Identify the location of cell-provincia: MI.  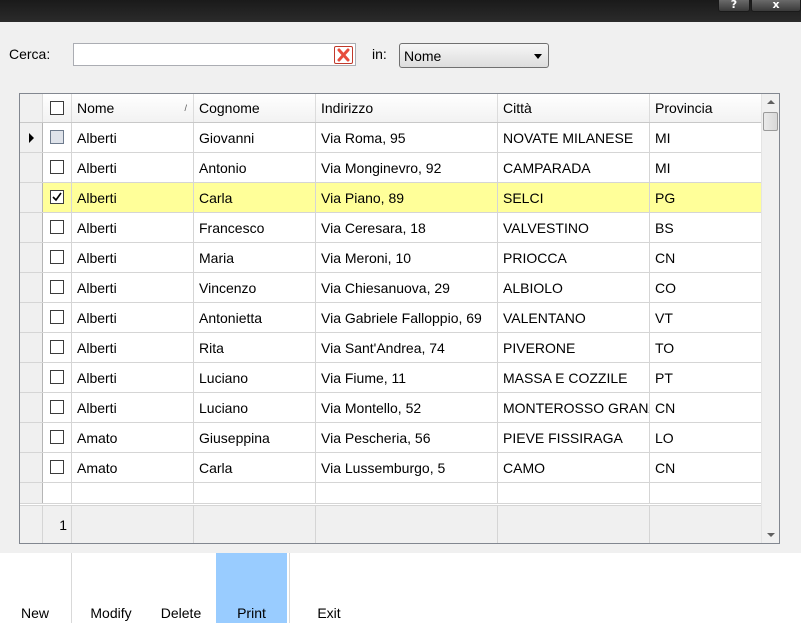
(706, 167).